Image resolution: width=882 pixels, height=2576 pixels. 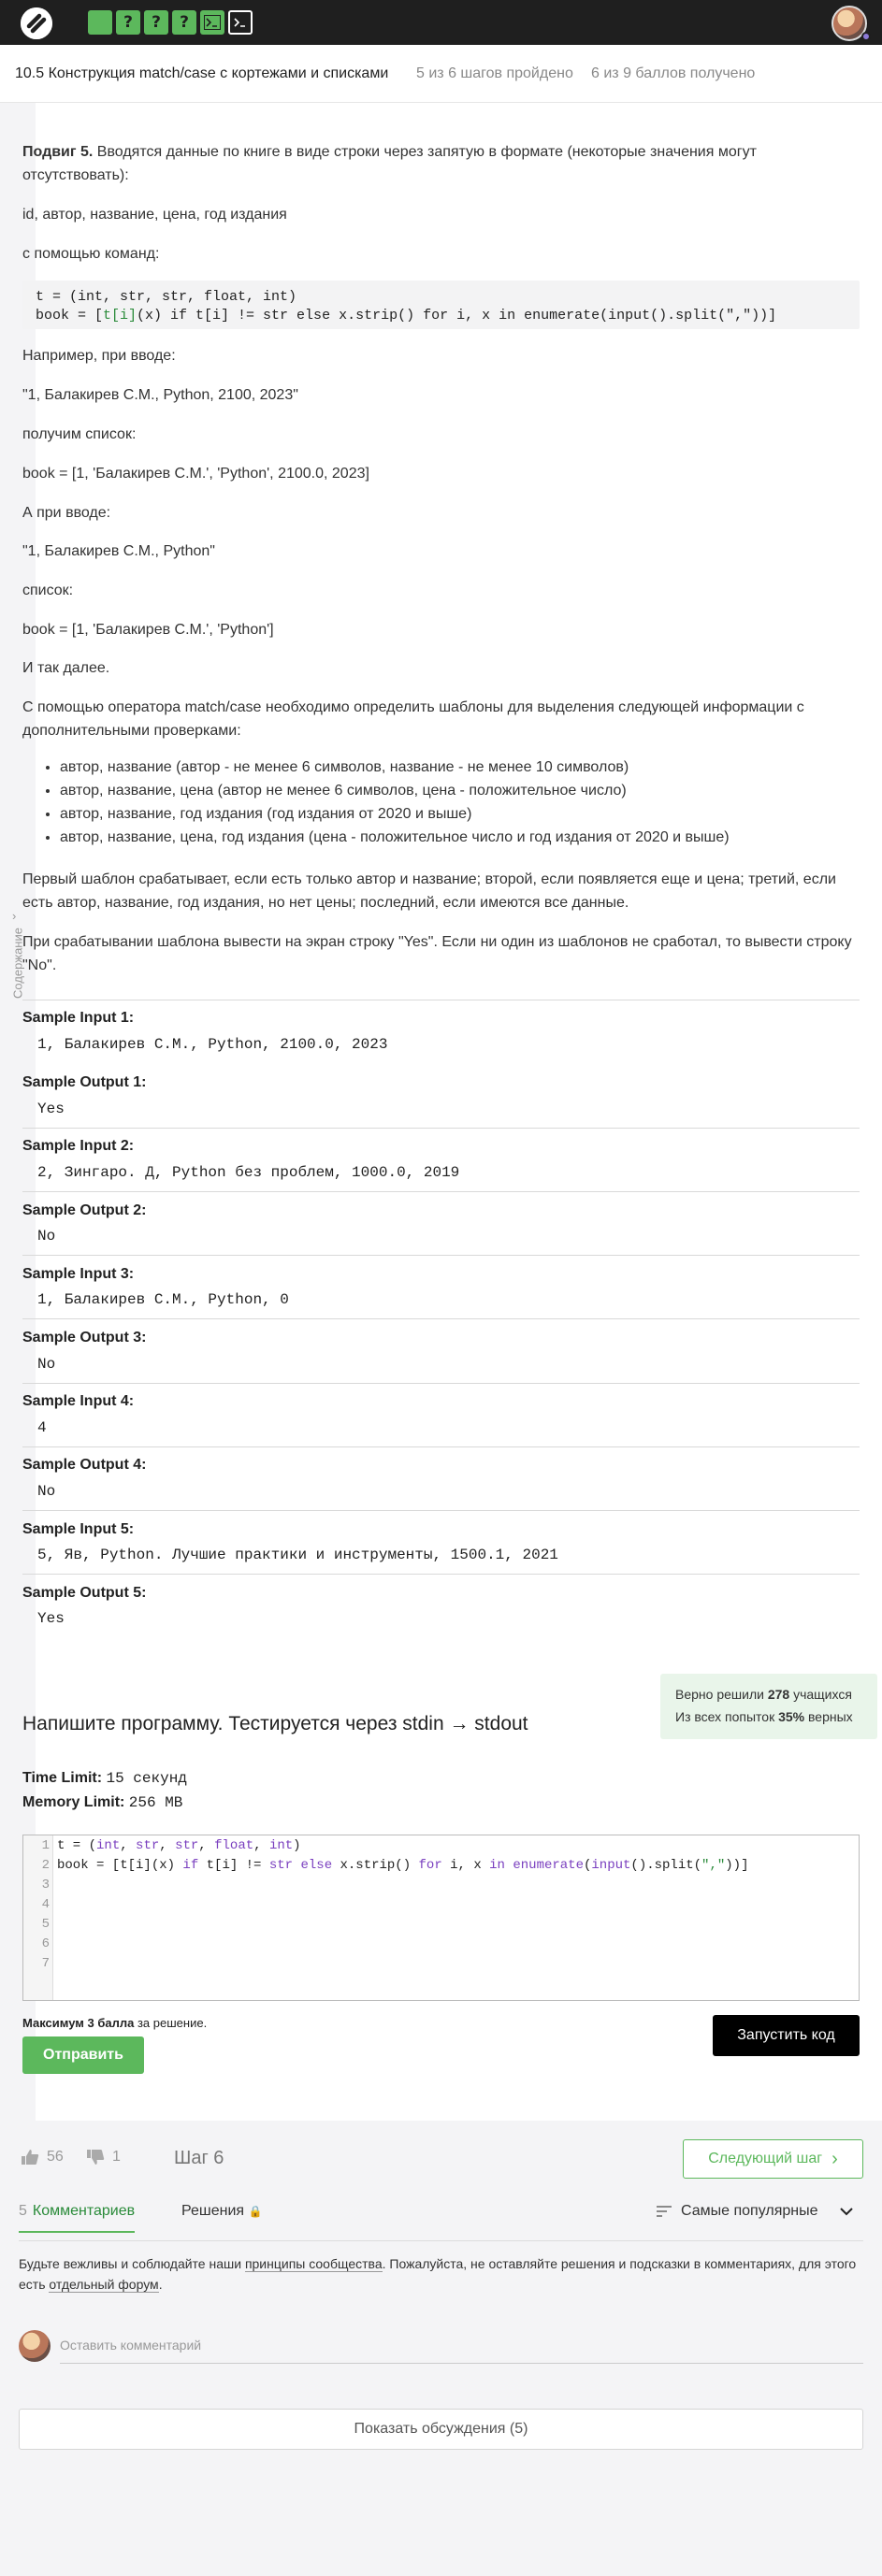 I want to click on sample-label: Sample Input 2:, so click(x=78, y=1146).